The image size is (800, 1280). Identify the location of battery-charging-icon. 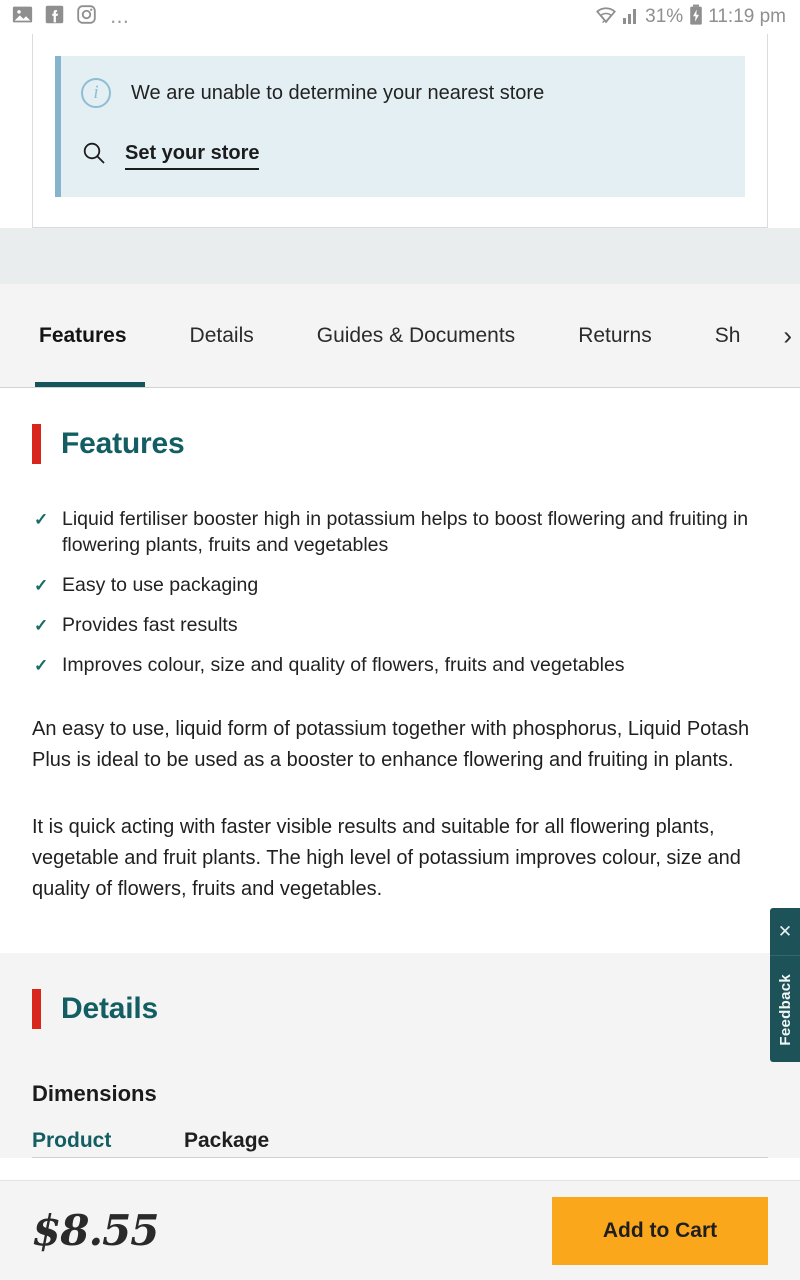
(696, 17).